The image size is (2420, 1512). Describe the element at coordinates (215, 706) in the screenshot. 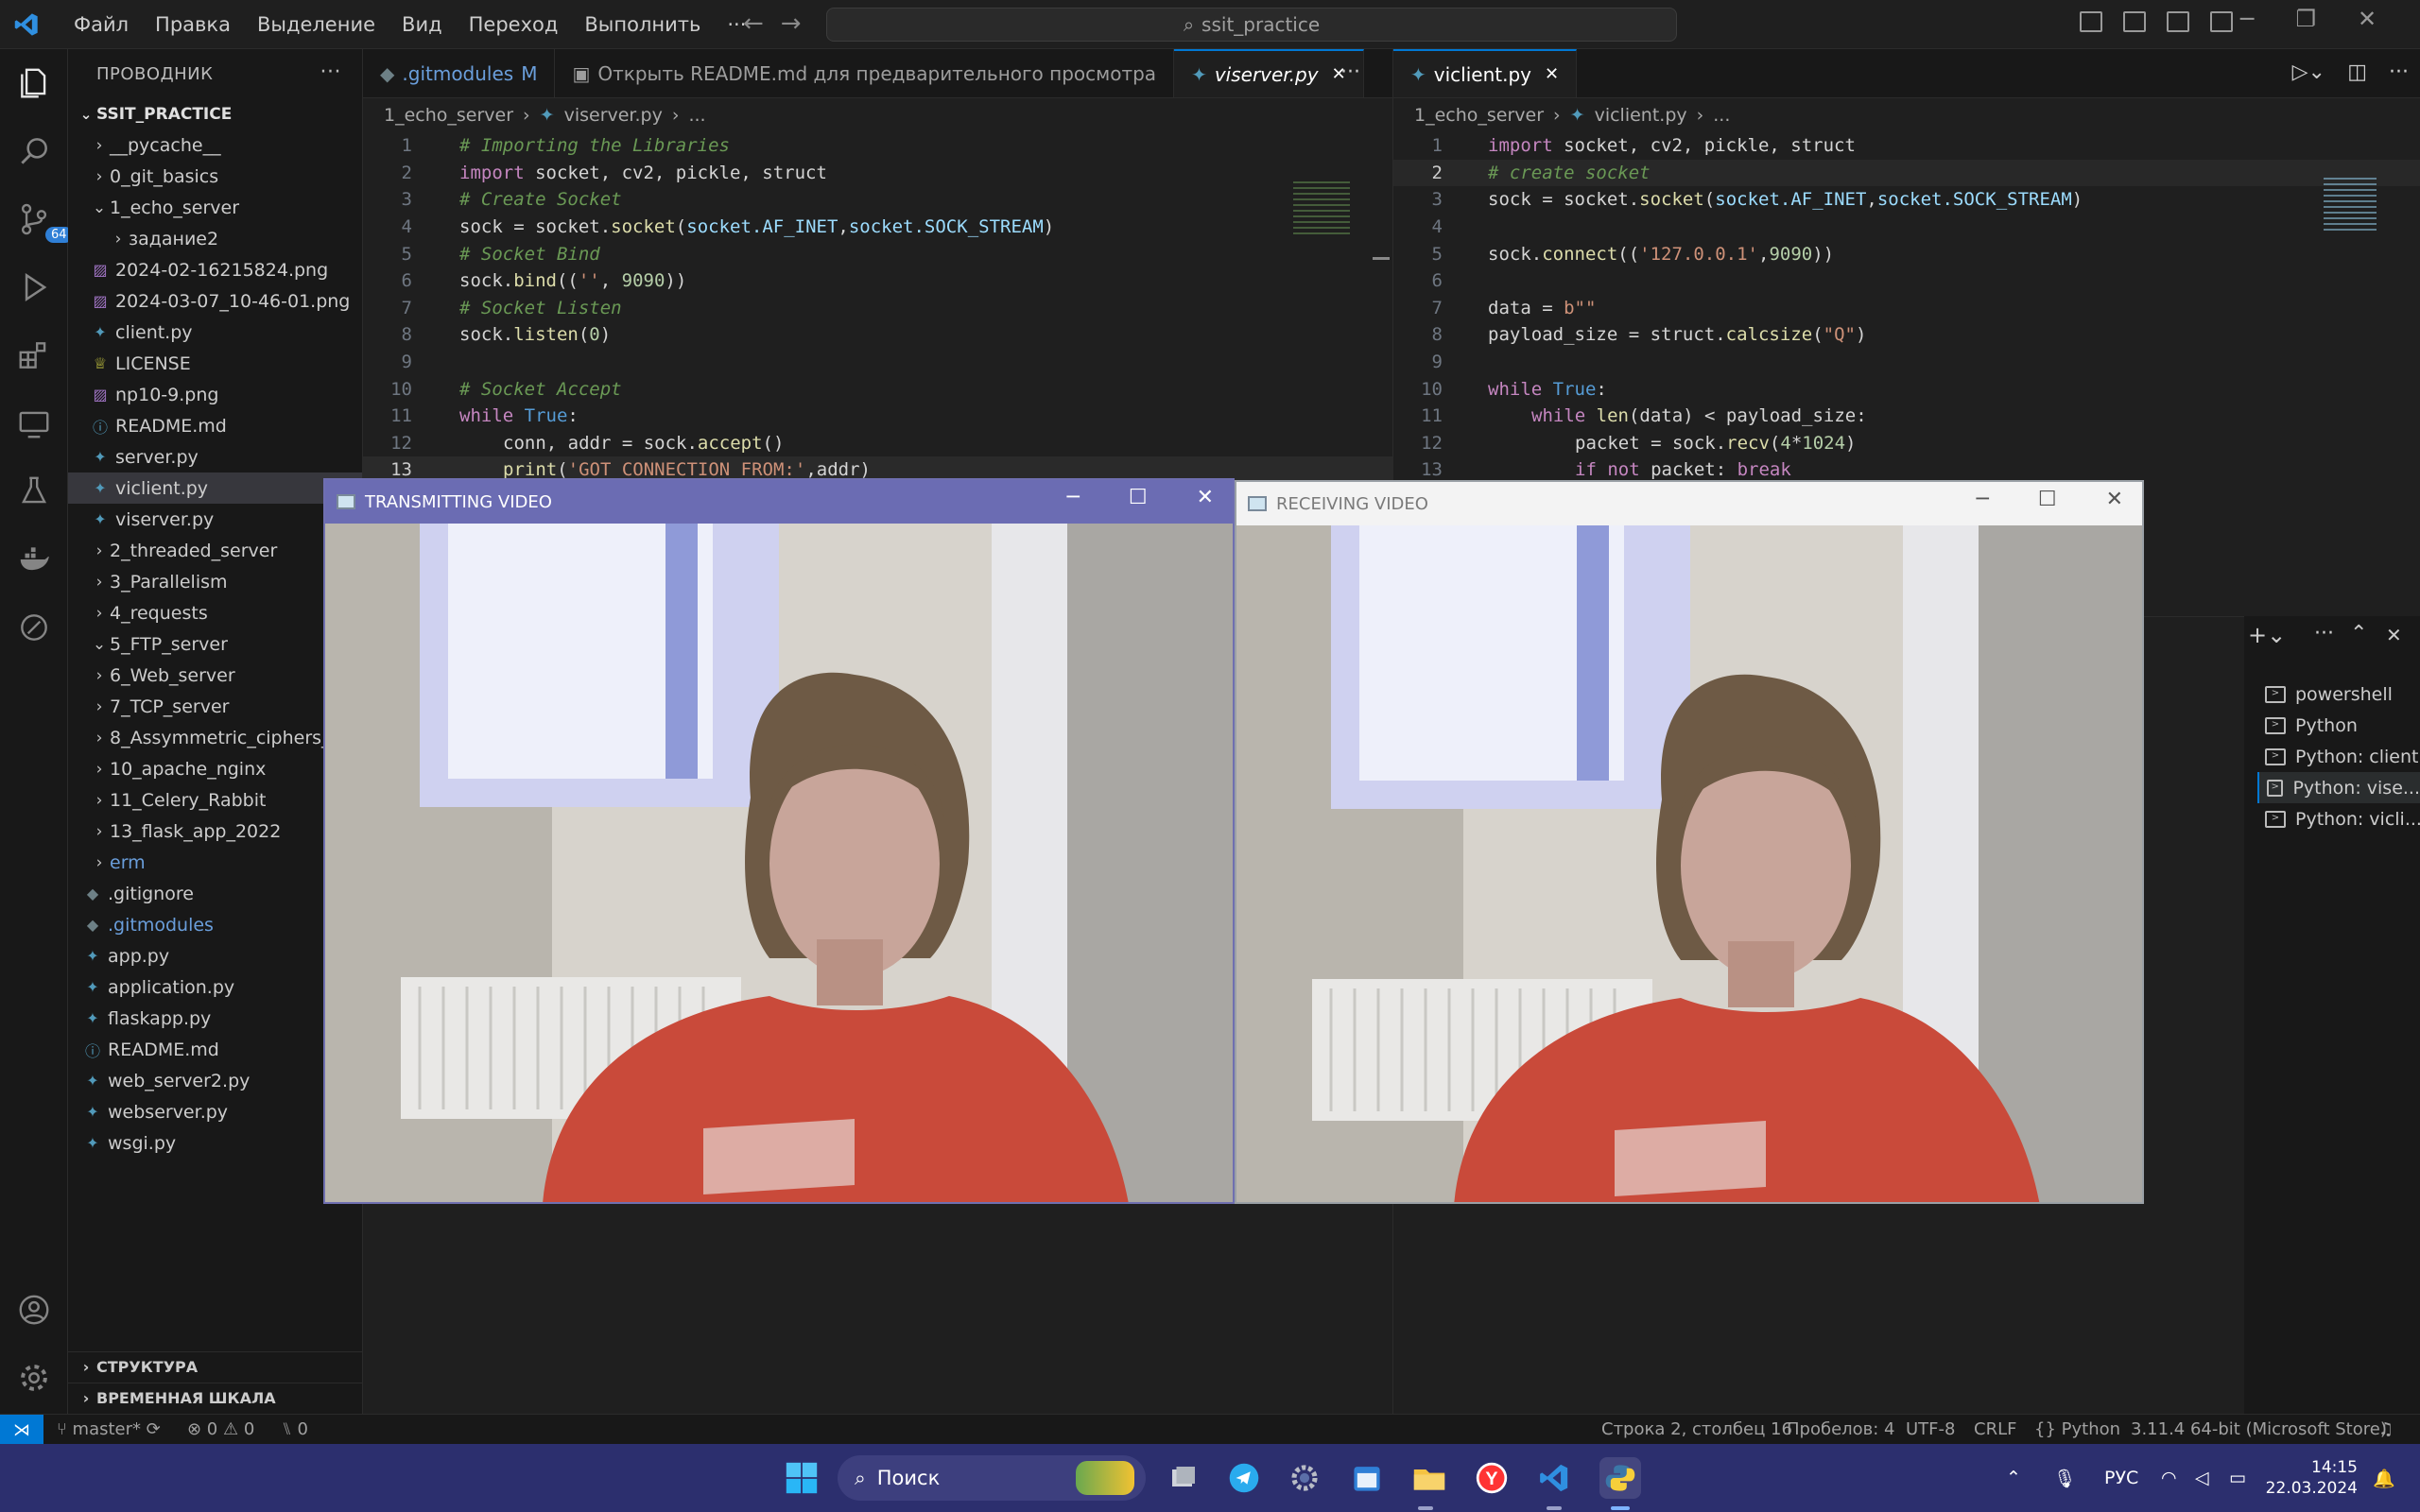

I see `folder-item: › 7_TCP_server` at that location.